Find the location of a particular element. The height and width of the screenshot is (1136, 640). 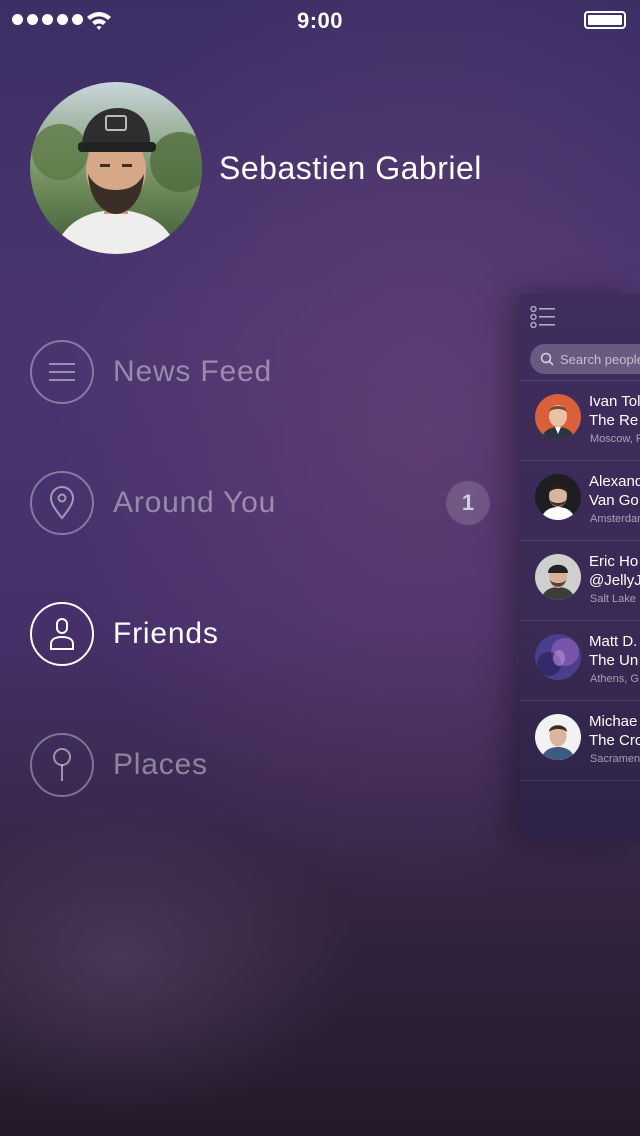

contact-subtitle: @JellyJ is located at coordinates (614, 580).